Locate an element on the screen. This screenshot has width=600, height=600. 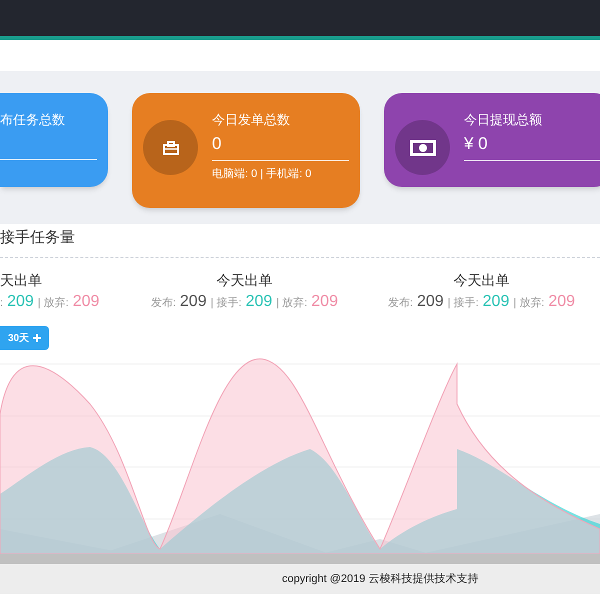
card-subtitle: 电脑端: 0 | 手机端: 0 is located at coordinates (262, 174).